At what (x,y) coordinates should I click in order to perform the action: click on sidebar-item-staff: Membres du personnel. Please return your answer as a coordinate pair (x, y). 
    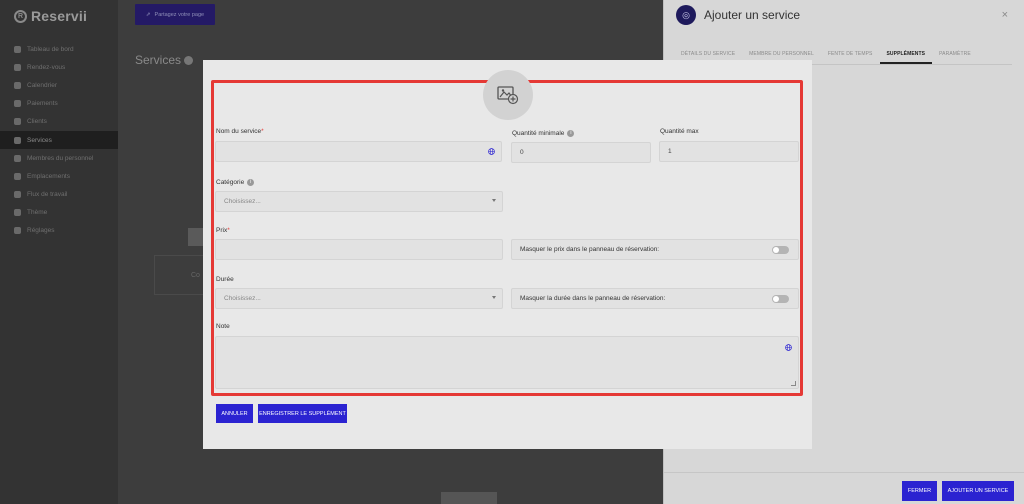
    Looking at the image, I should click on (59, 158).